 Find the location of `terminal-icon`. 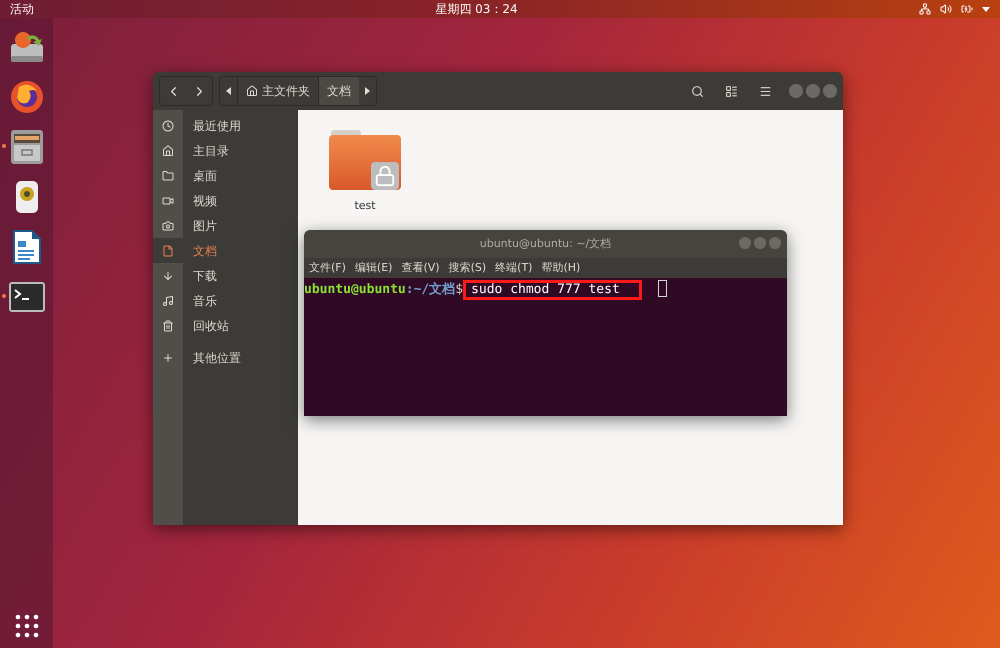

terminal-icon is located at coordinates (26, 297).